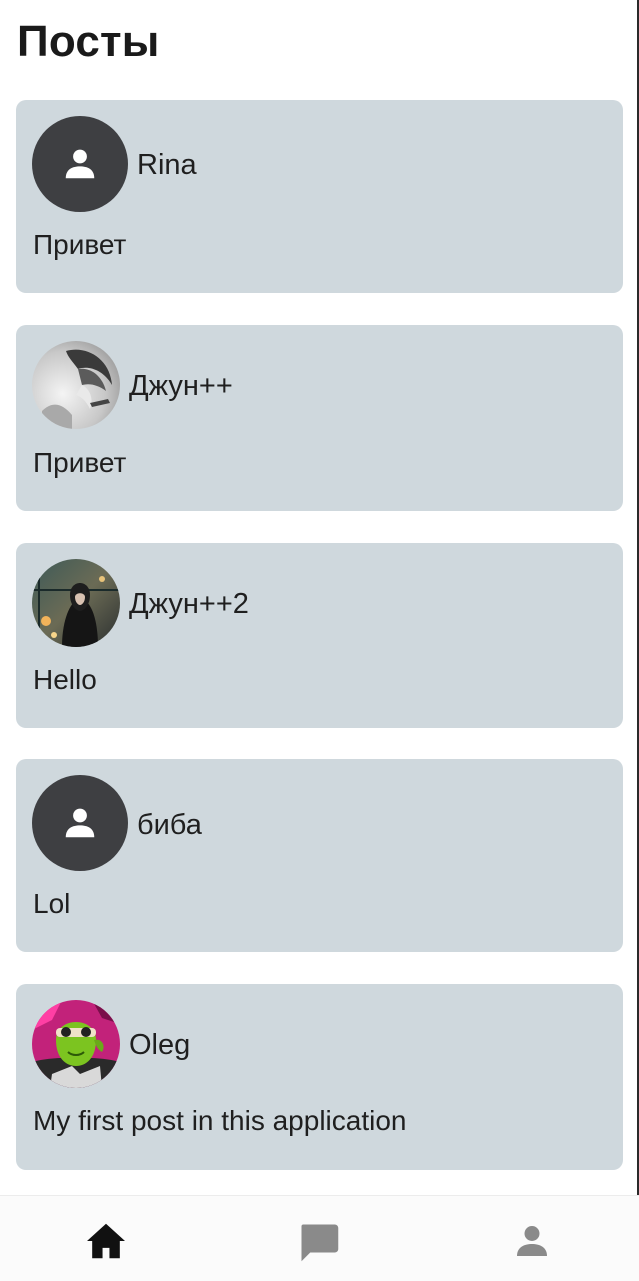 Image resolution: width=639 pixels, height=1281 pixels. Describe the element at coordinates (189, 604) in the screenshot. I see `post-author: Джун++2` at that location.